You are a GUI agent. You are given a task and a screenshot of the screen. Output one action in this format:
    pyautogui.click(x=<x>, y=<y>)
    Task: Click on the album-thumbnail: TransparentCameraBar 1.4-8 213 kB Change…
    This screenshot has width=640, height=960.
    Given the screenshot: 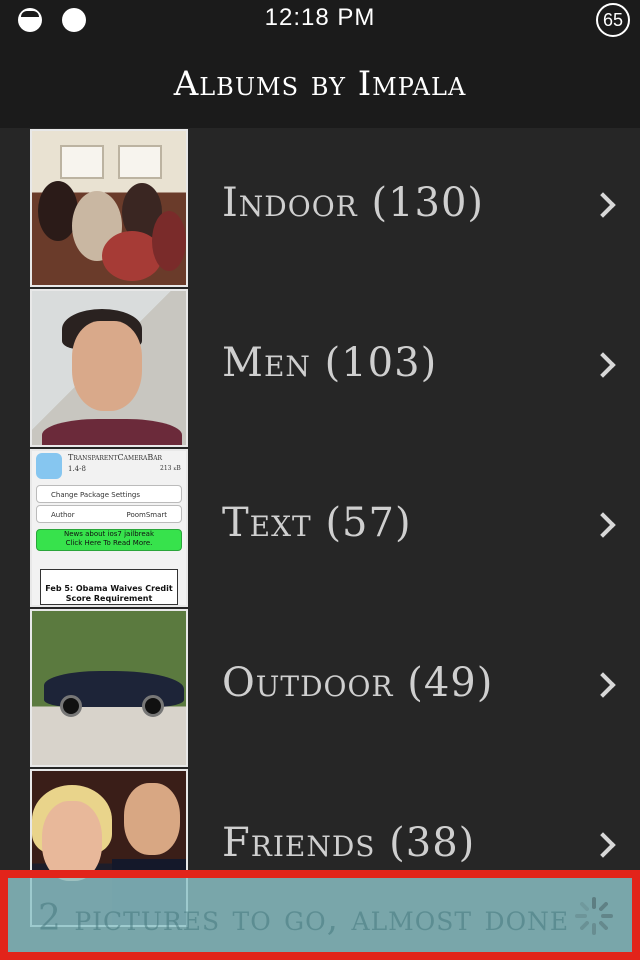 What is the action you would take?
    pyautogui.click(x=109, y=528)
    